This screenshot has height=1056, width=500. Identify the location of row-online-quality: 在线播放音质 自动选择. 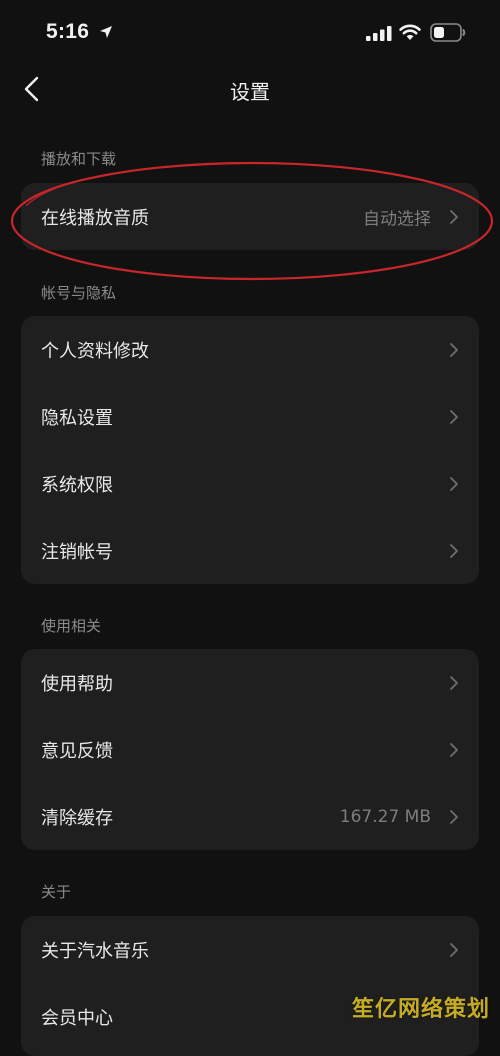
(250, 216).